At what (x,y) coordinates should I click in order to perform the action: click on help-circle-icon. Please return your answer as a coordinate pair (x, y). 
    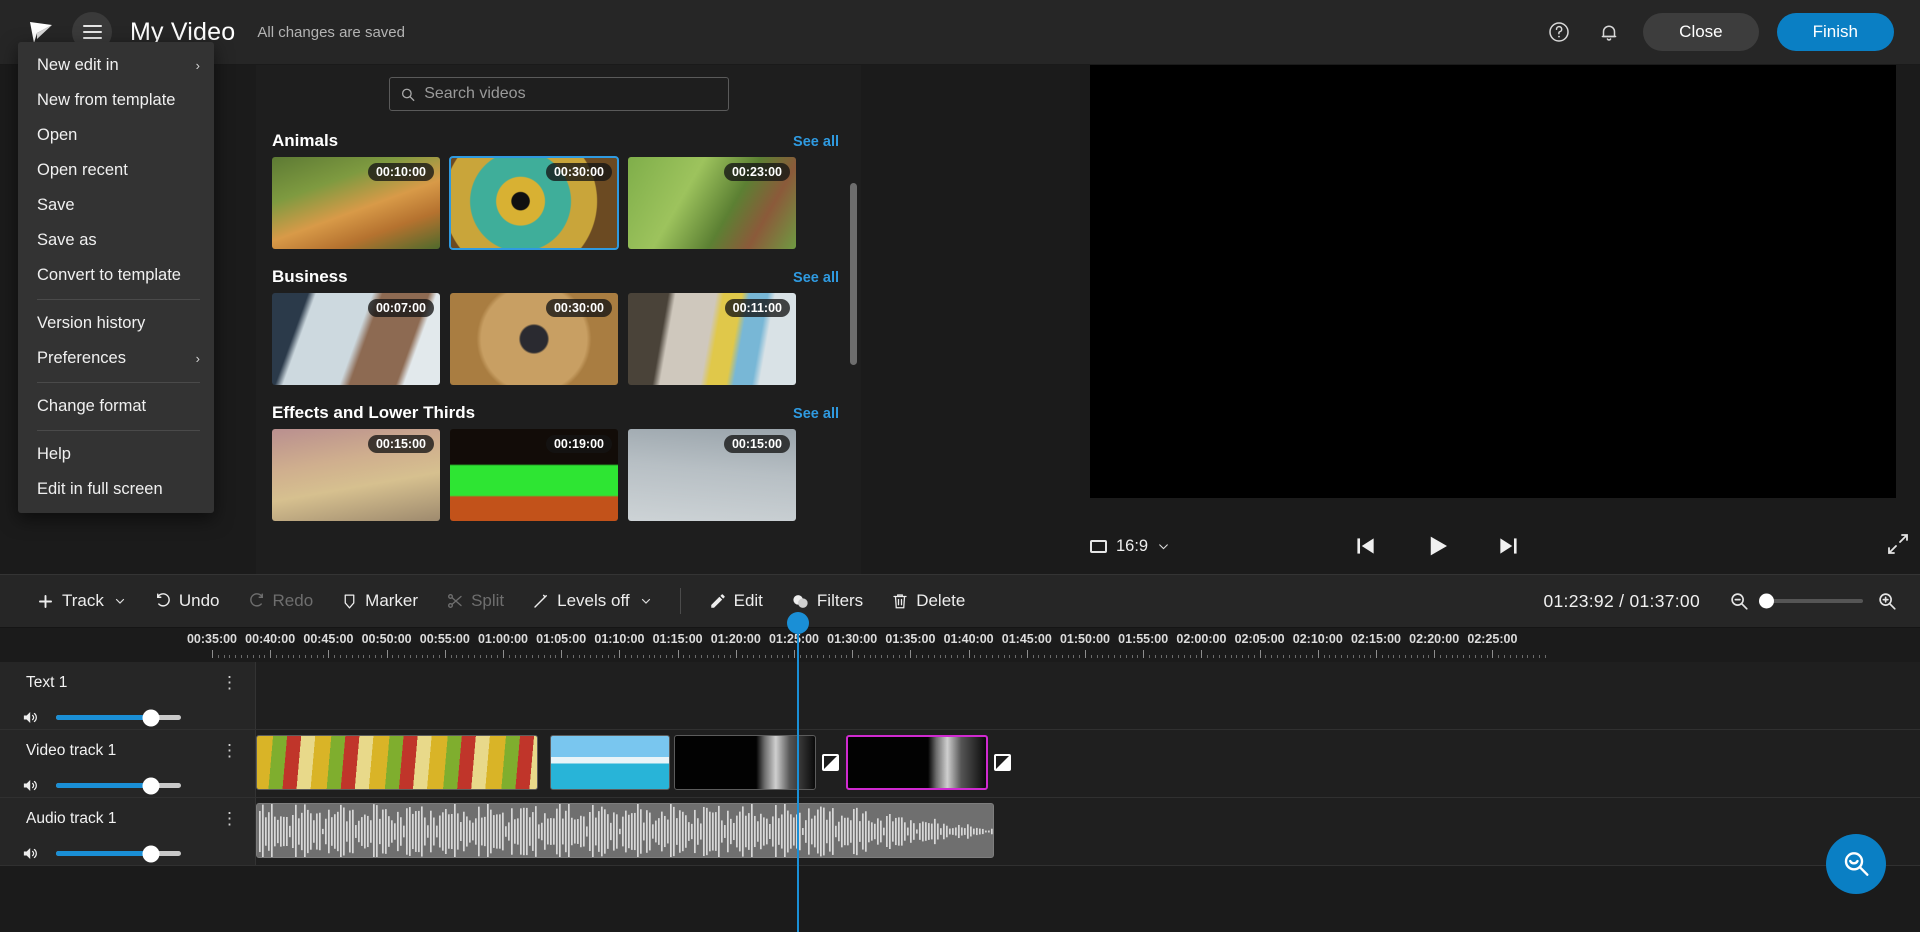
    Looking at the image, I should click on (1559, 32).